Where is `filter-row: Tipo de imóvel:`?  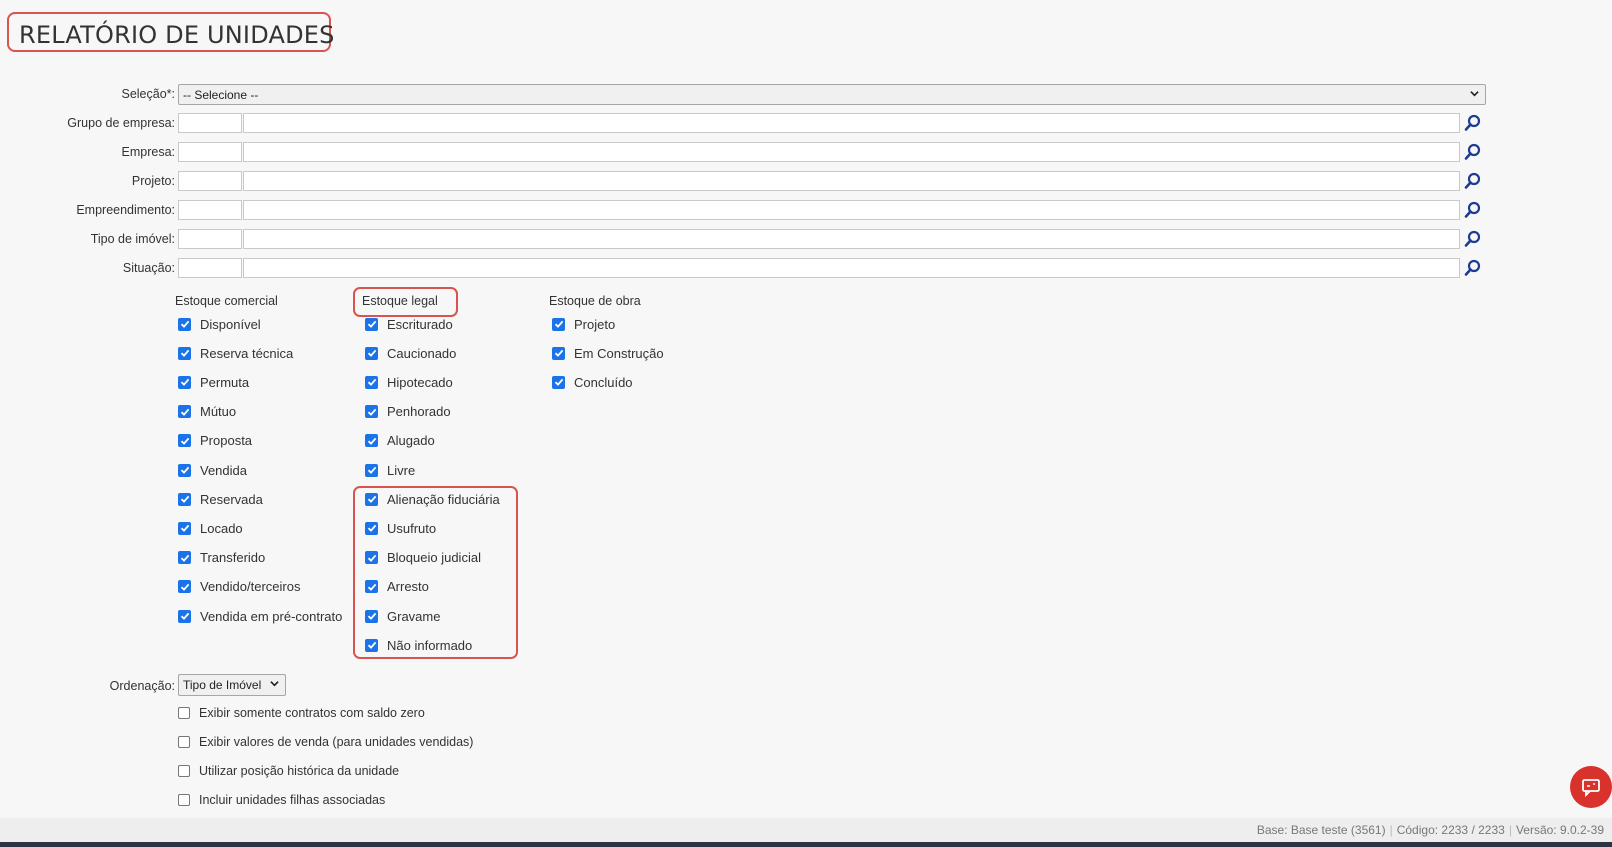
filter-row: Tipo de imóvel: is located at coordinates (750, 240).